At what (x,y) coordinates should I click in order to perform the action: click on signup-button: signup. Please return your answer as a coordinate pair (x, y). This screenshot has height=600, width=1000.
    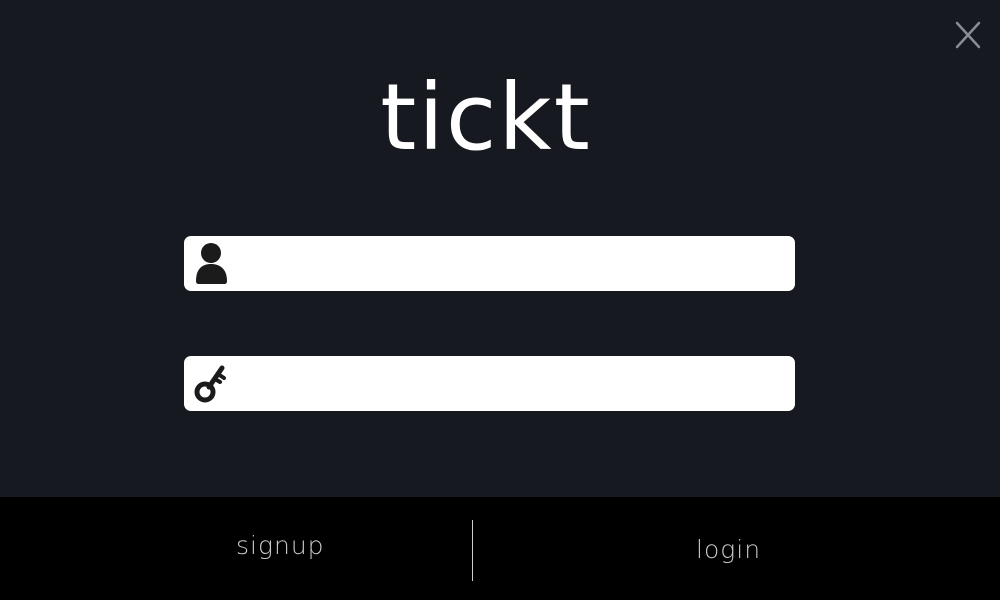
    Looking at the image, I should click on (236, 548).